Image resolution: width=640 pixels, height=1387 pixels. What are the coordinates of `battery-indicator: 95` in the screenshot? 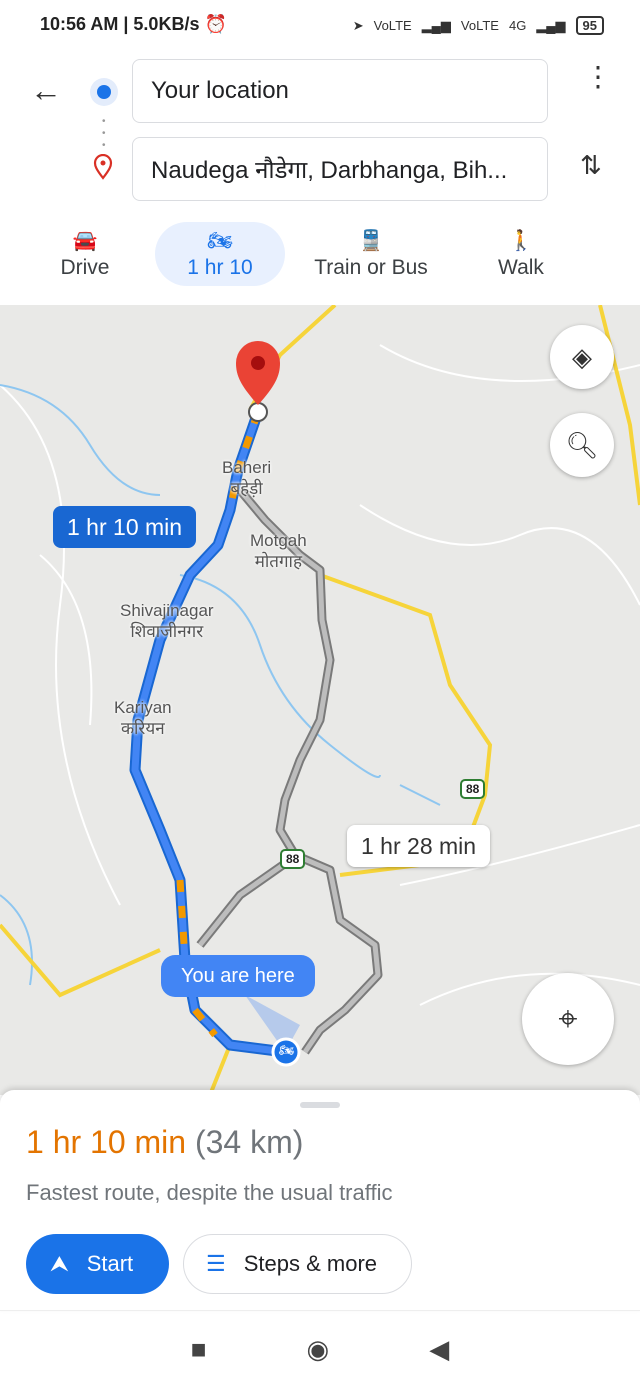 It's located at (589, 25).